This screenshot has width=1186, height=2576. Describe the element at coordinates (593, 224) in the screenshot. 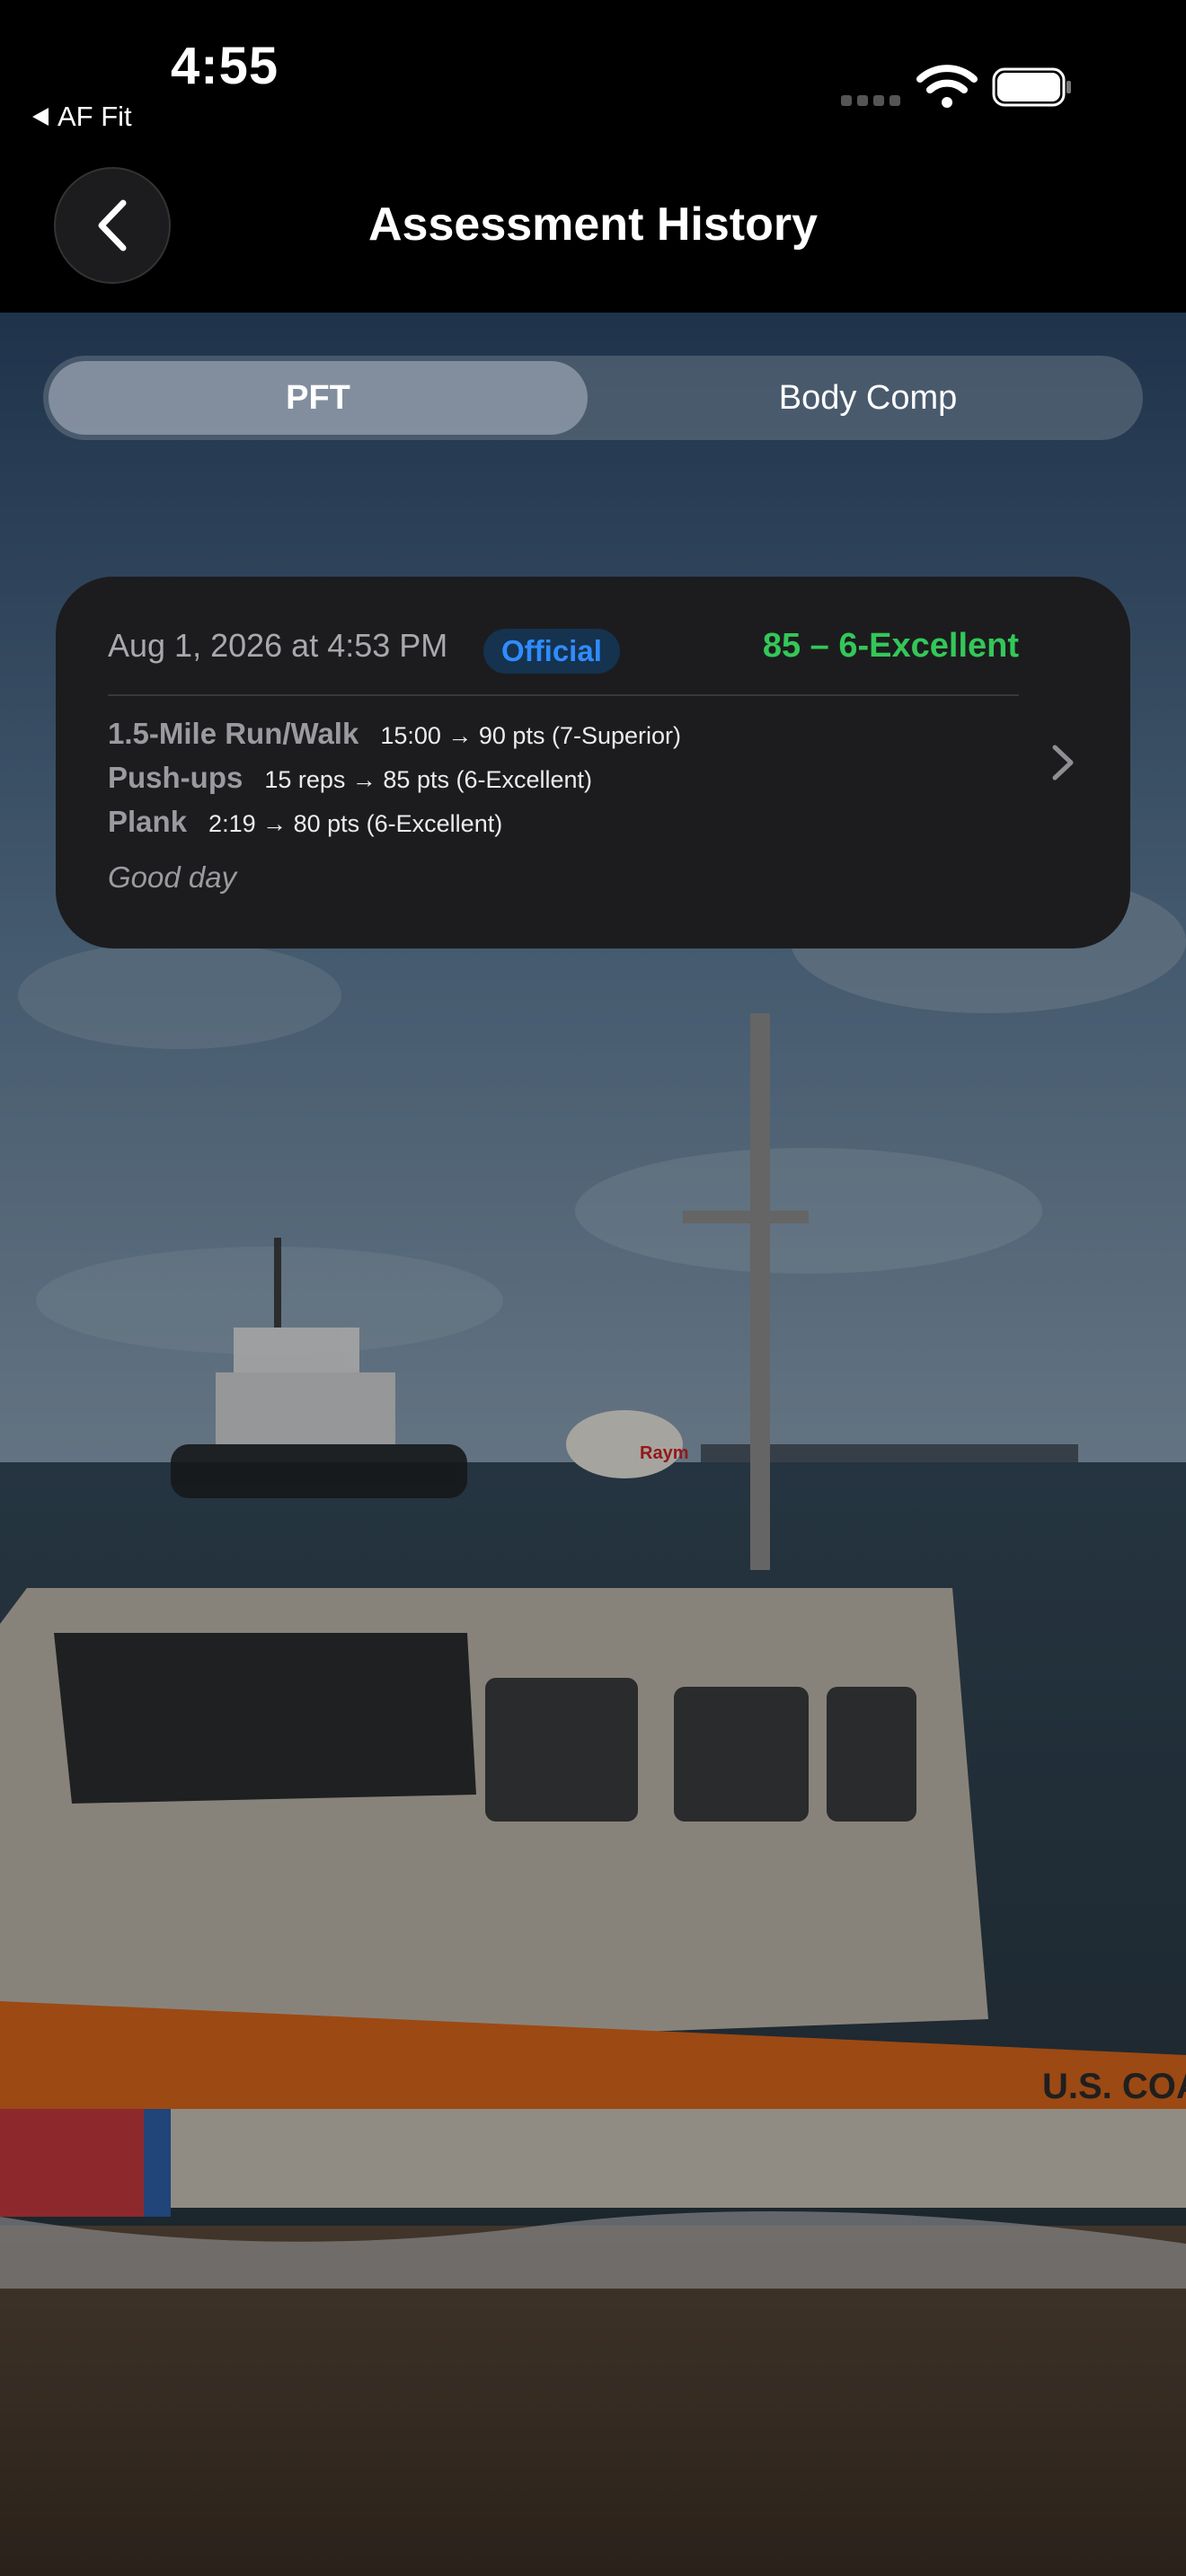

I see `page-title: Assessment History` at that location.